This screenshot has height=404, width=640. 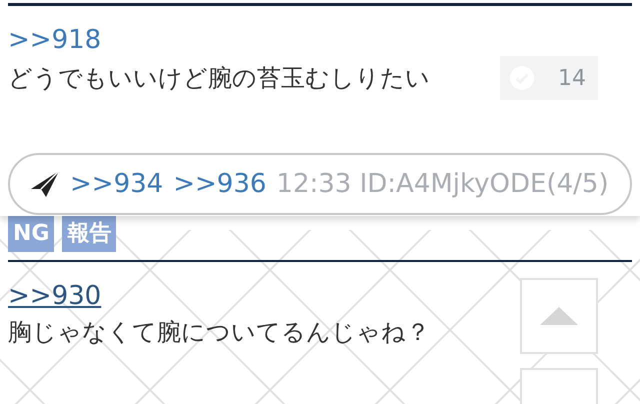 What do you see at coordinates (31, 234) in the screenshot?
I see `tag-button: NG` at bounding box center [31, 234].